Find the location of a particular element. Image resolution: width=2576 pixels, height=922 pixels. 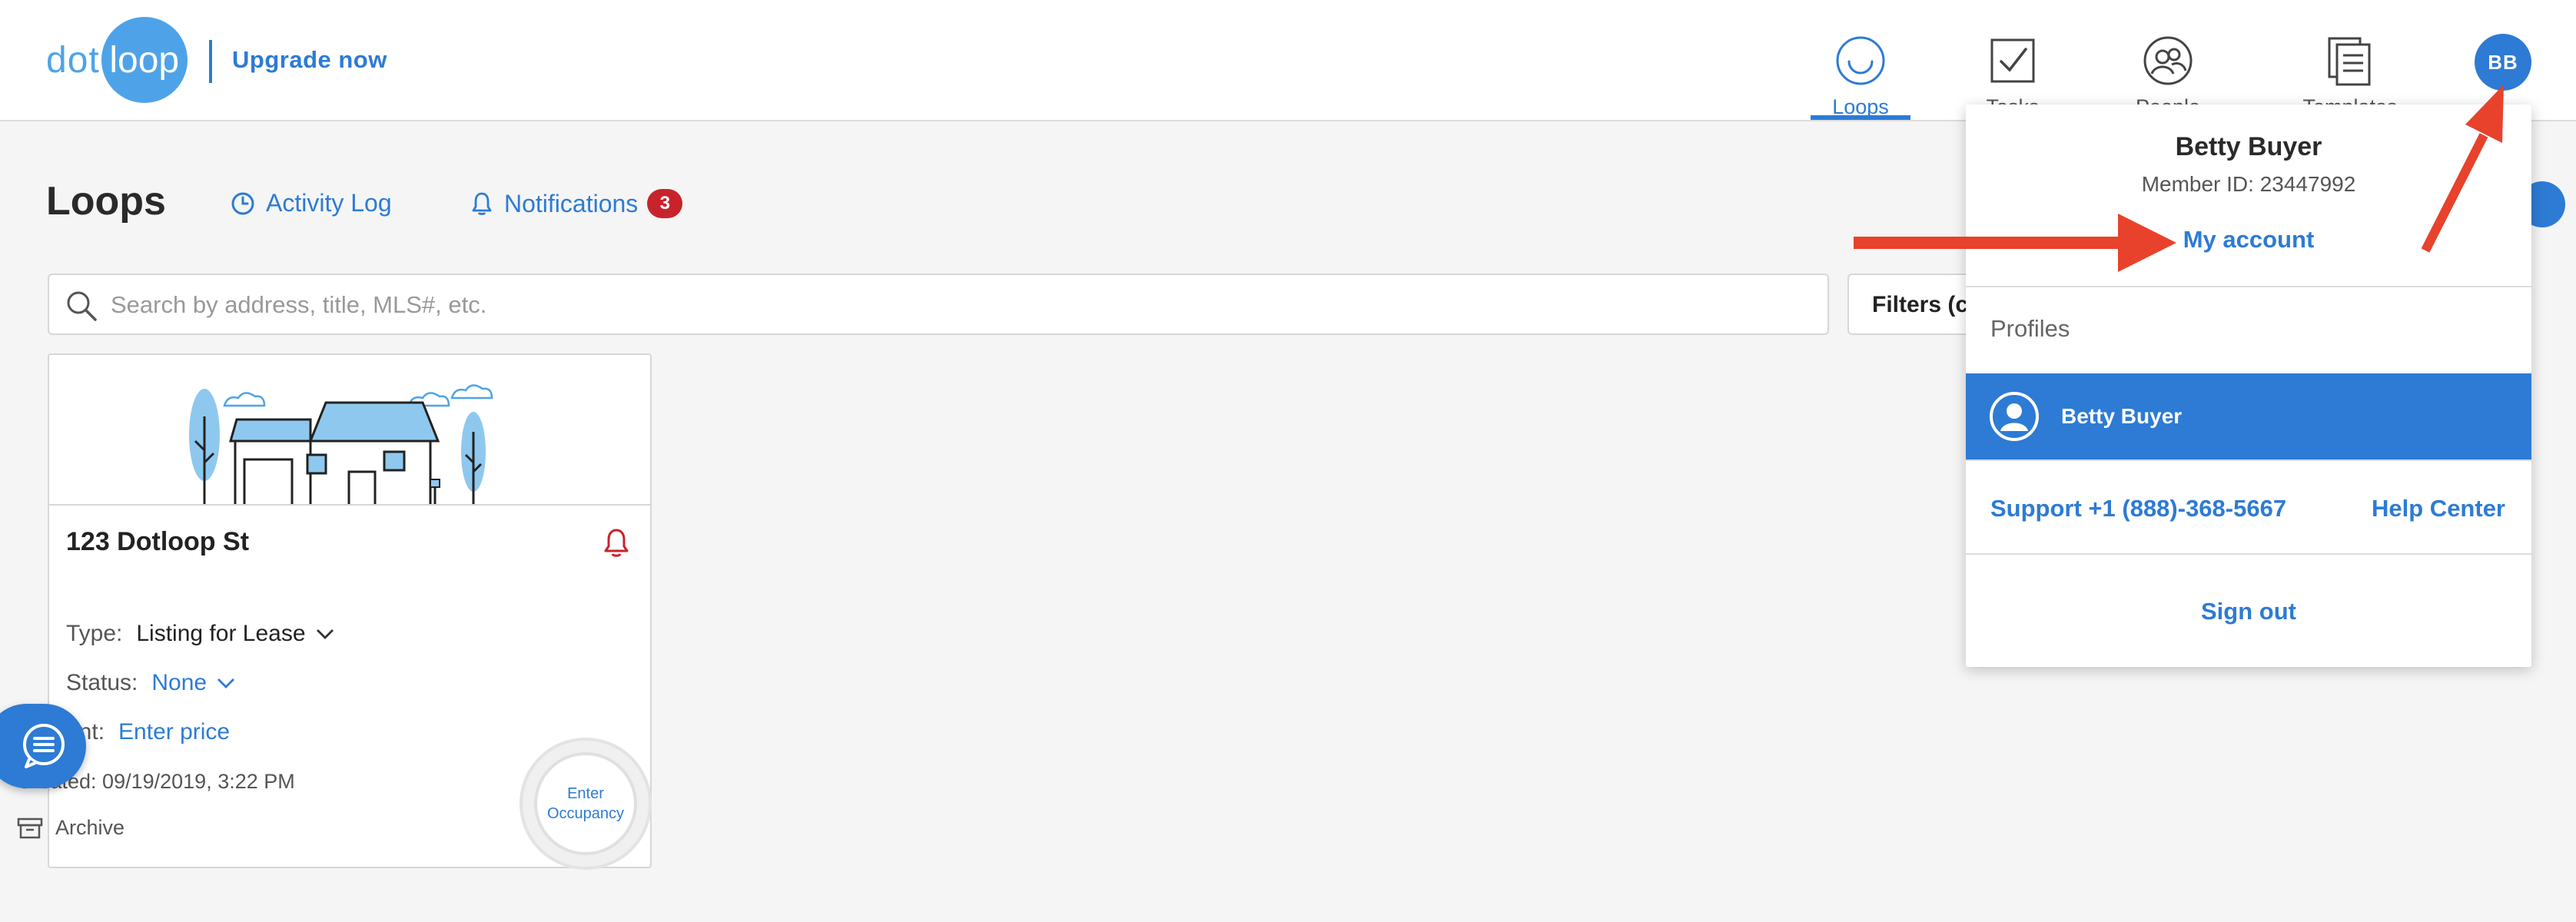

status-row: Status: None is located at coordinates (151, 683).